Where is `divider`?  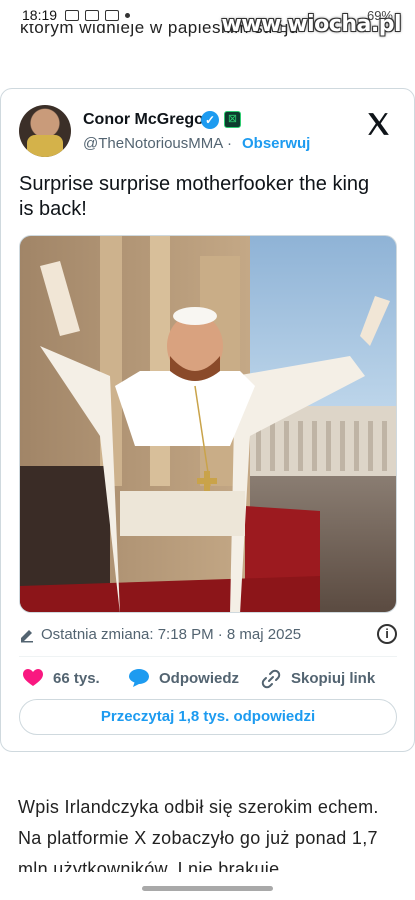
divider is located at coordinates (208, 656).